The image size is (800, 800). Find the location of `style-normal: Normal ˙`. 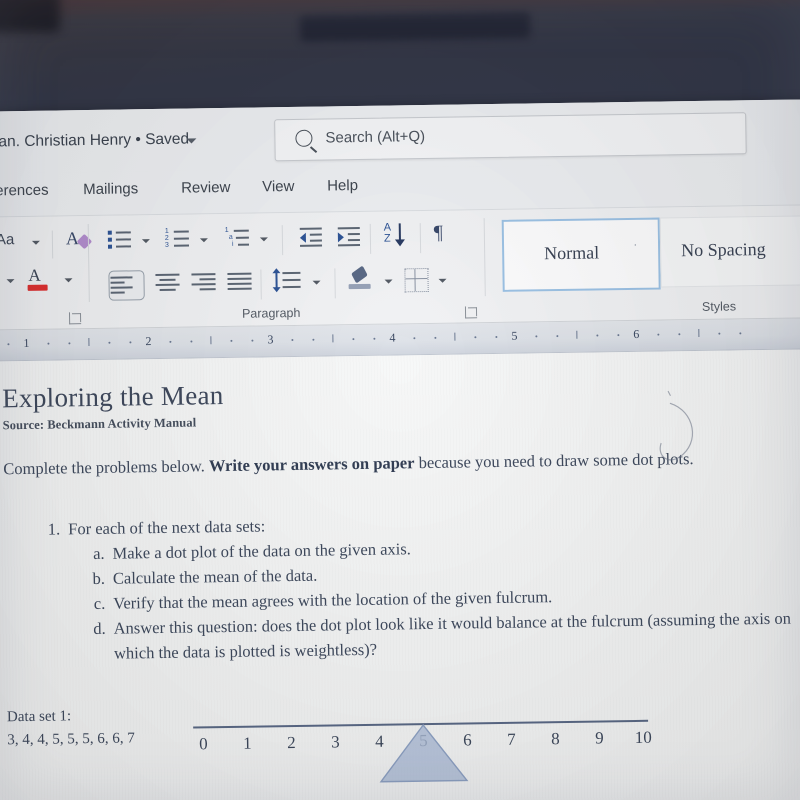

style-normal: Normal ˙ is located at coordinates (581, 254).